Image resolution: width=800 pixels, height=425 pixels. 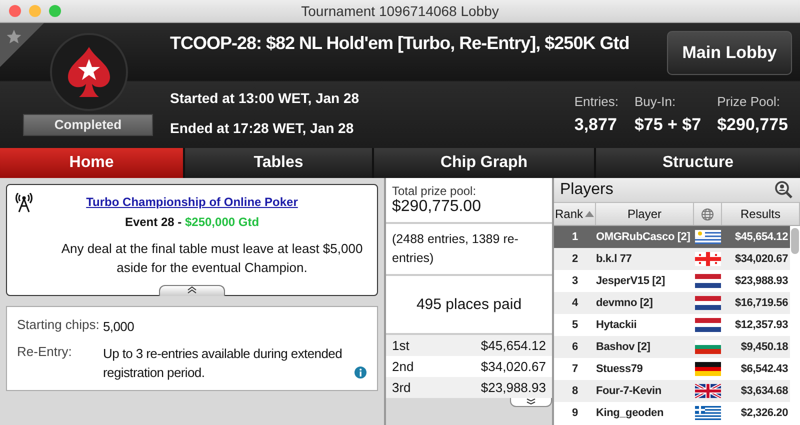 I want to click on stat-value: $290,775, so click(x=752, y=125).